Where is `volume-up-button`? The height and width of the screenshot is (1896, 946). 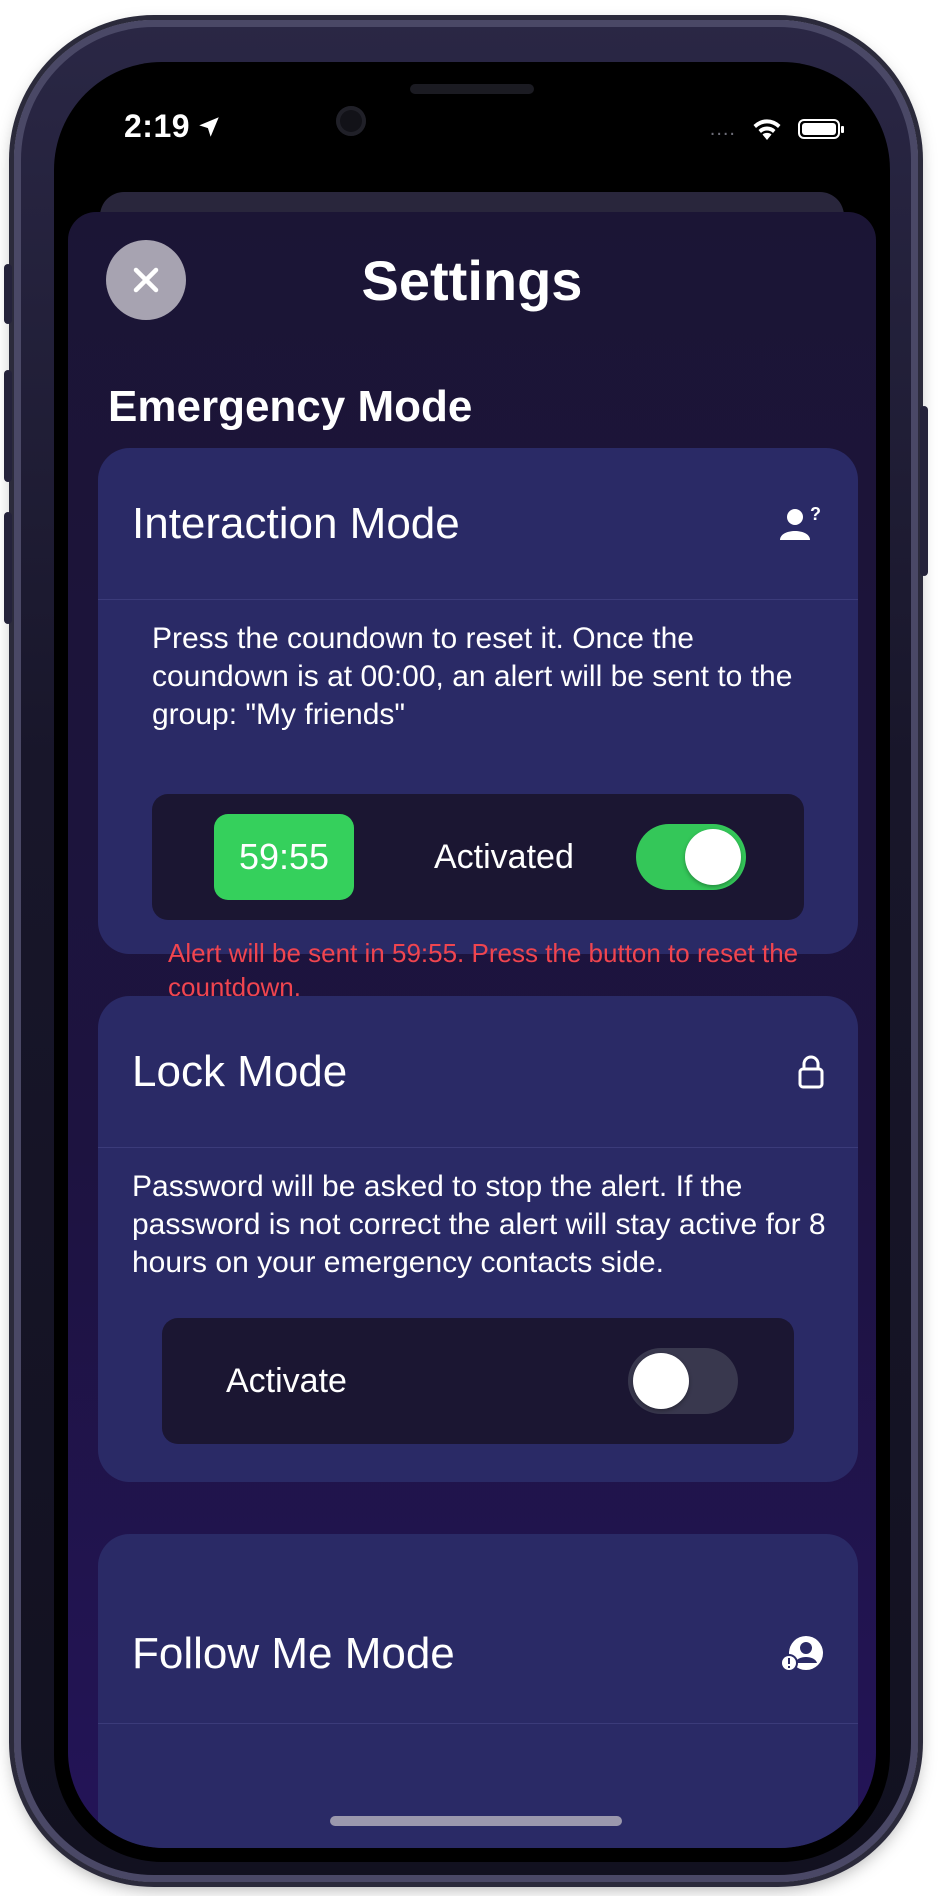 volume-up-button is located at coordinates (8, 426).